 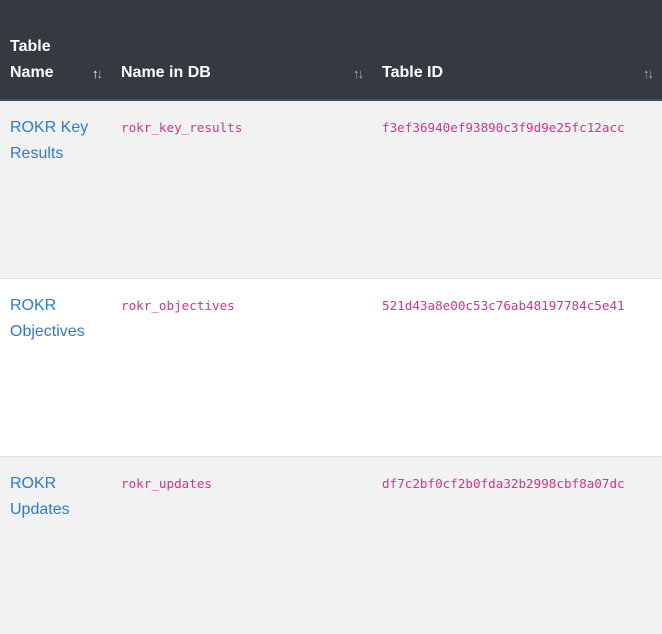 What do you see at coordinates (503, 483) in the screenshot?
I see `table-id: df7c2bf0cf2b0fda32b2998cbf8a07dc` at bounding box center [503, 483].